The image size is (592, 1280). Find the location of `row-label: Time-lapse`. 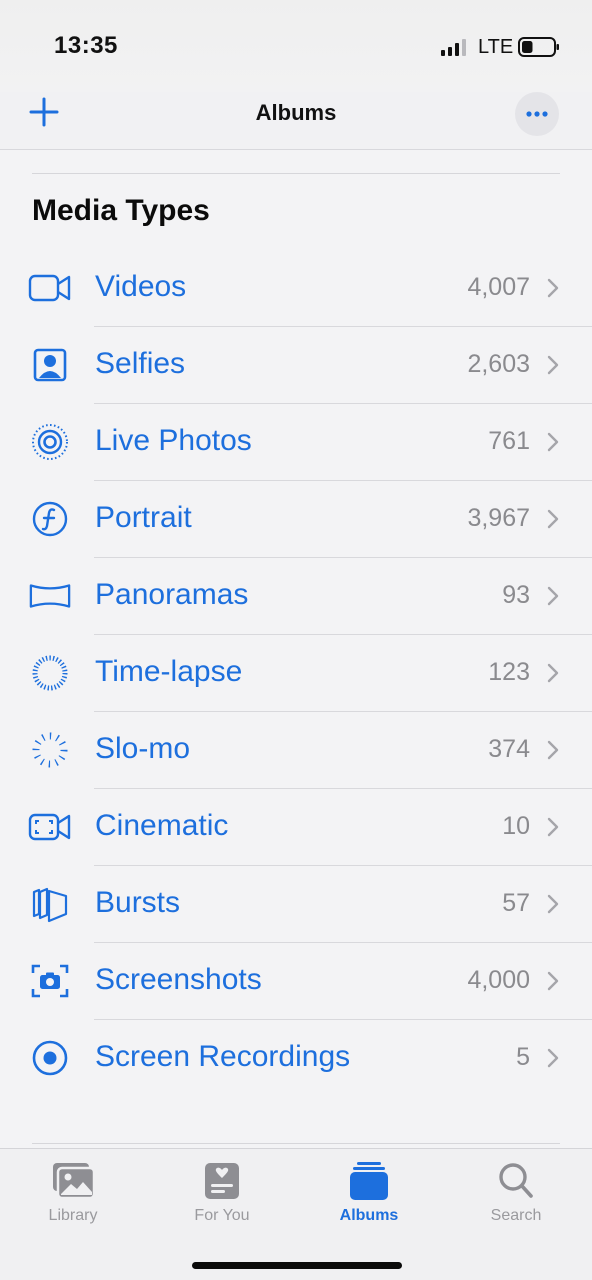

row-label: Time-lapse is located at coordinates (169, 671).